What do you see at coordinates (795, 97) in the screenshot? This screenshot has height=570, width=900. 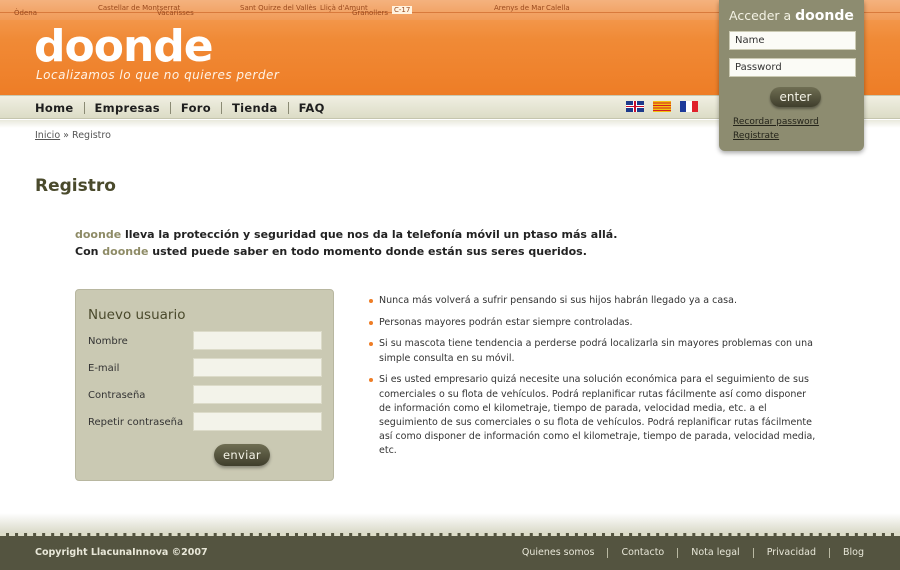 I see `enter-button: enter` at bounding box center [795, 97].